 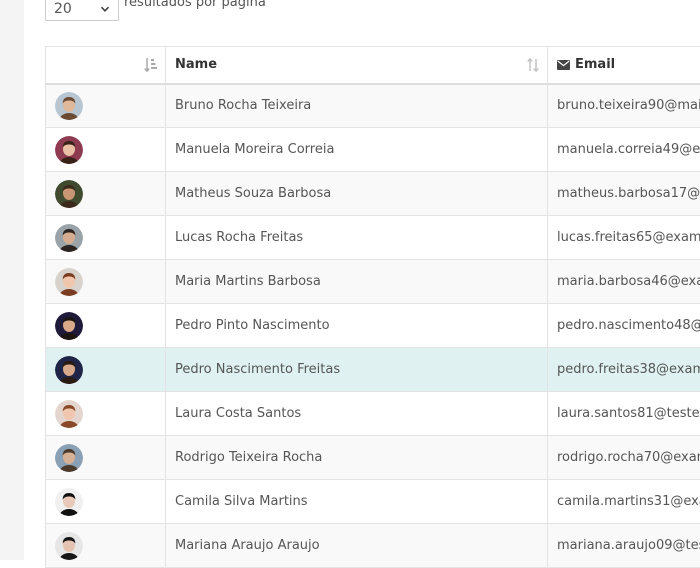 What do you see at coordinates (357, 326) in the screenshot?
I see `name-cell: Pedro Pinto Nascimento` at bounding box center [357, 326].